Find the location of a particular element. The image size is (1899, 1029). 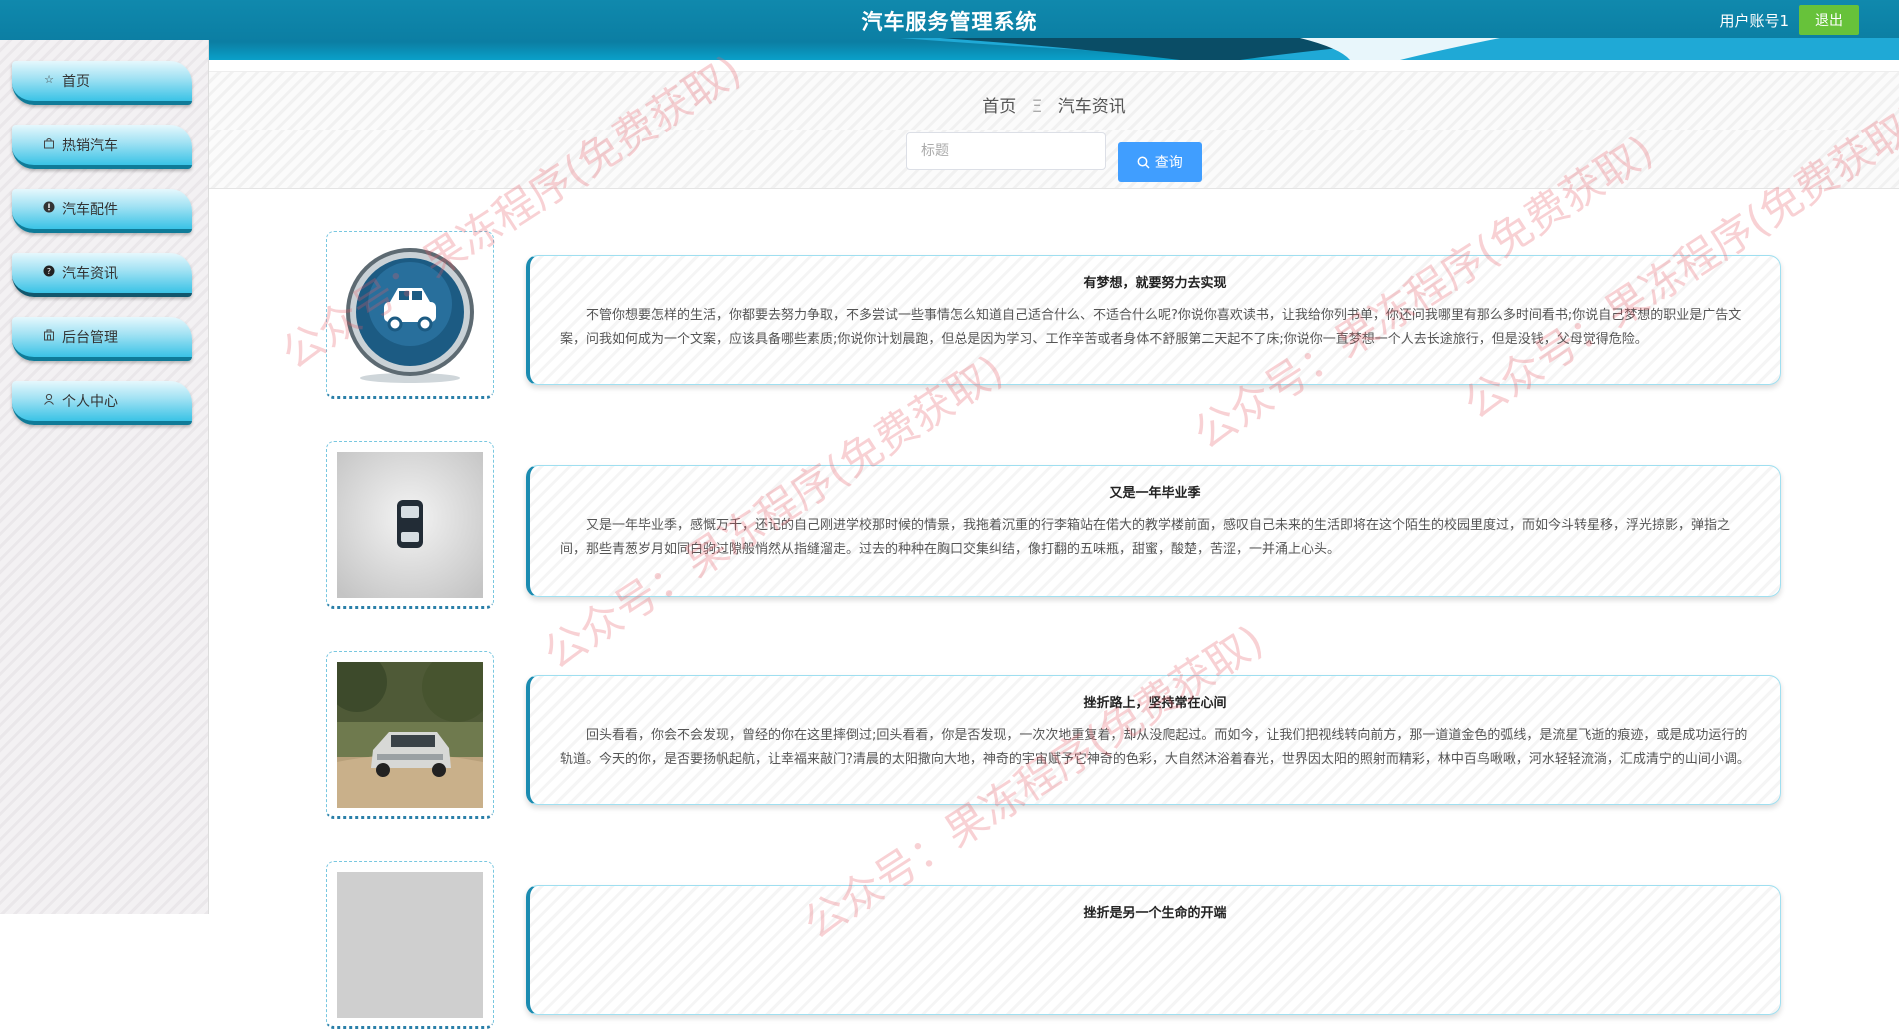

sidebar-item-car-parts: 汽车配件 is located at coordinates (102, 211).